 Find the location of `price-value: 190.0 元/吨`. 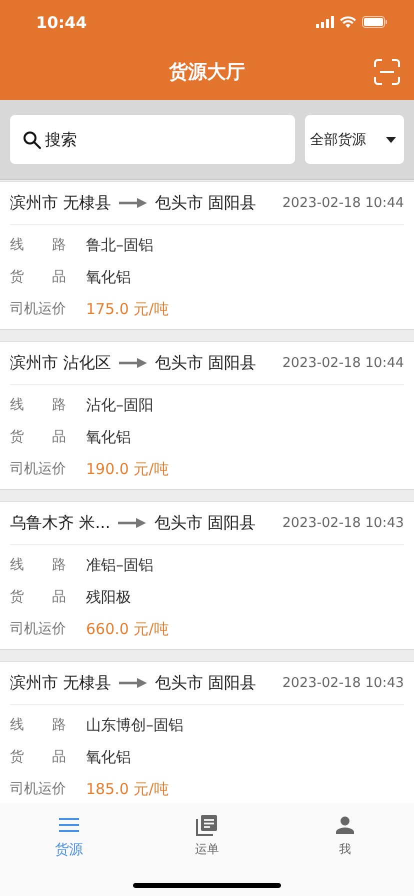

price-value: 190.0 元/吨 is located at coordinates (127, 469).